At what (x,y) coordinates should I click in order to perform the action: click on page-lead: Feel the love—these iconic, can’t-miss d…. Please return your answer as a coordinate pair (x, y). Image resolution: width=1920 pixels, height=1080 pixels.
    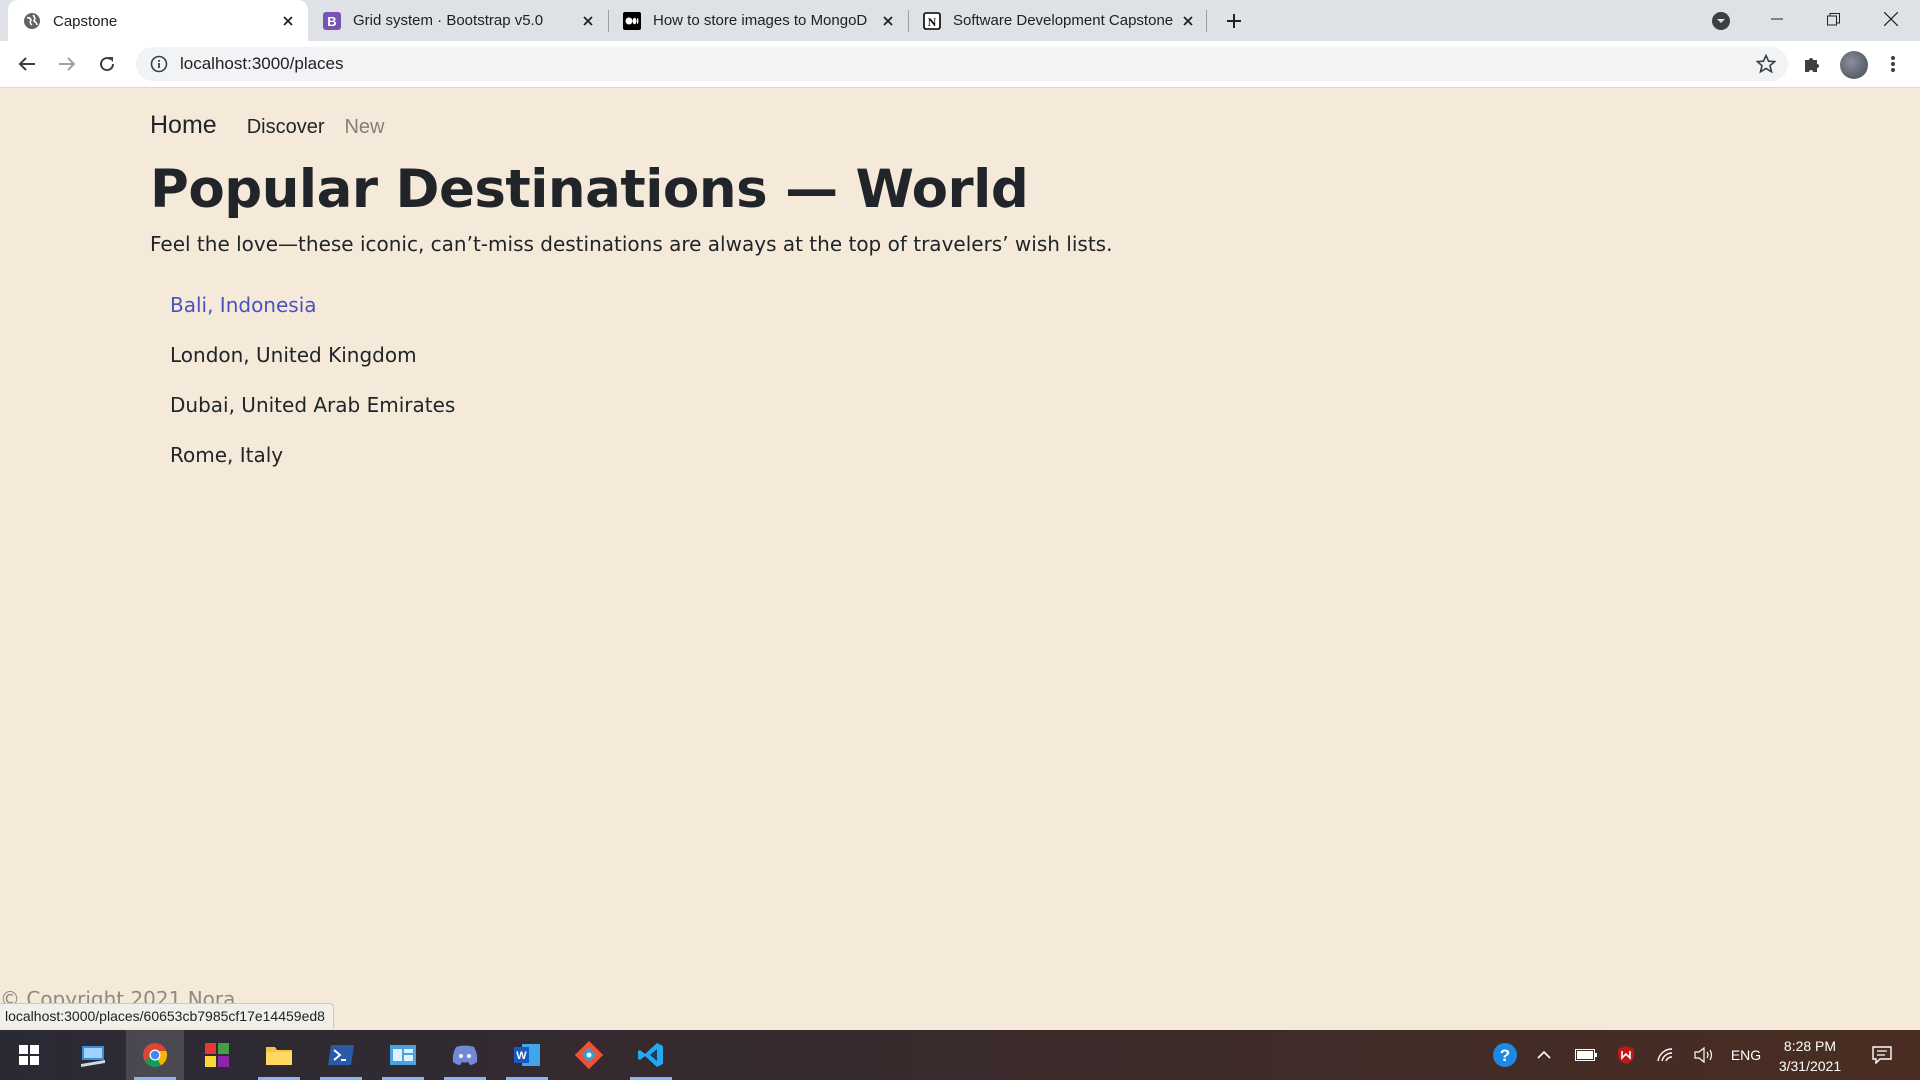
    Looking at the image, I should click on (631, 244).